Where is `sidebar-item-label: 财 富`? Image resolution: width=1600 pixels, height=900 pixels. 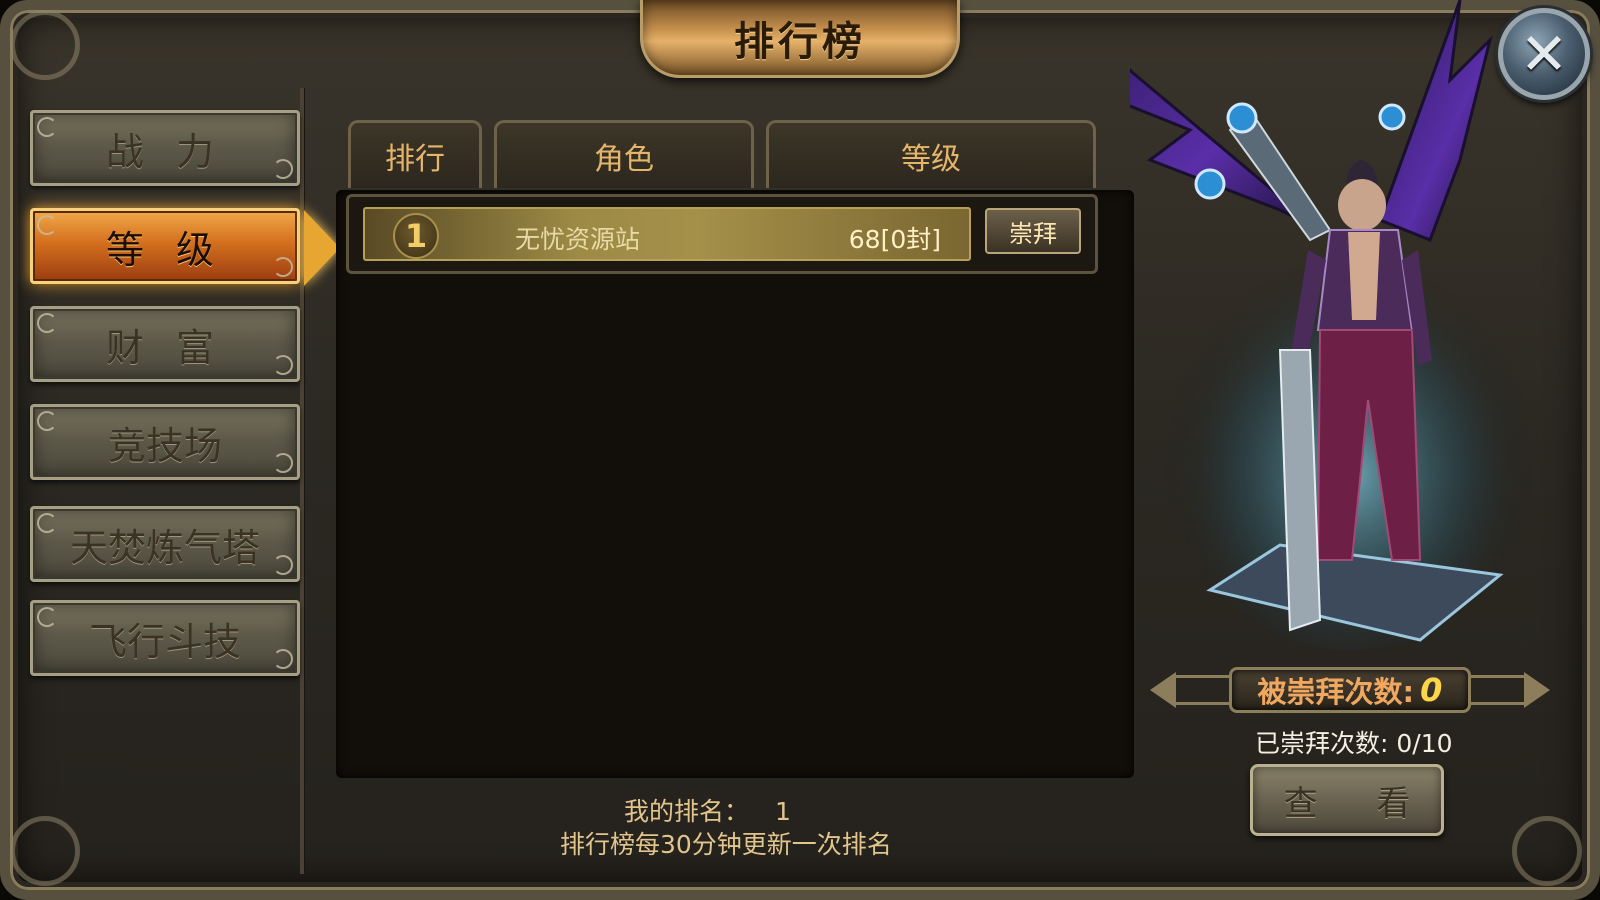 sidebar-item-label: 财 富 is located at coordinates (165, 347).